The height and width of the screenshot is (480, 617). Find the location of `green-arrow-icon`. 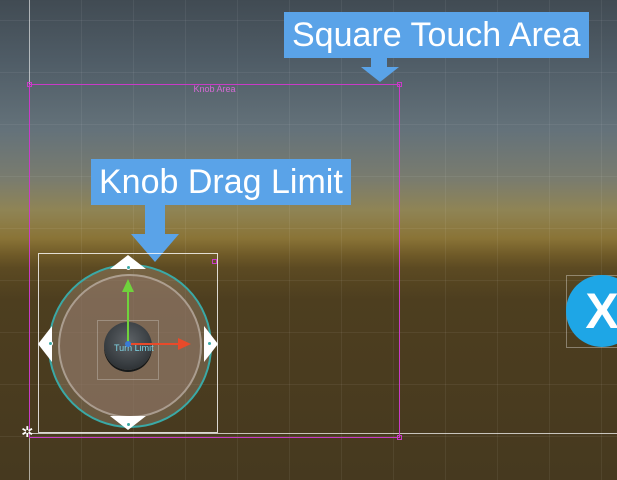

green-arrow-icon is located at coordinates (128, 311).